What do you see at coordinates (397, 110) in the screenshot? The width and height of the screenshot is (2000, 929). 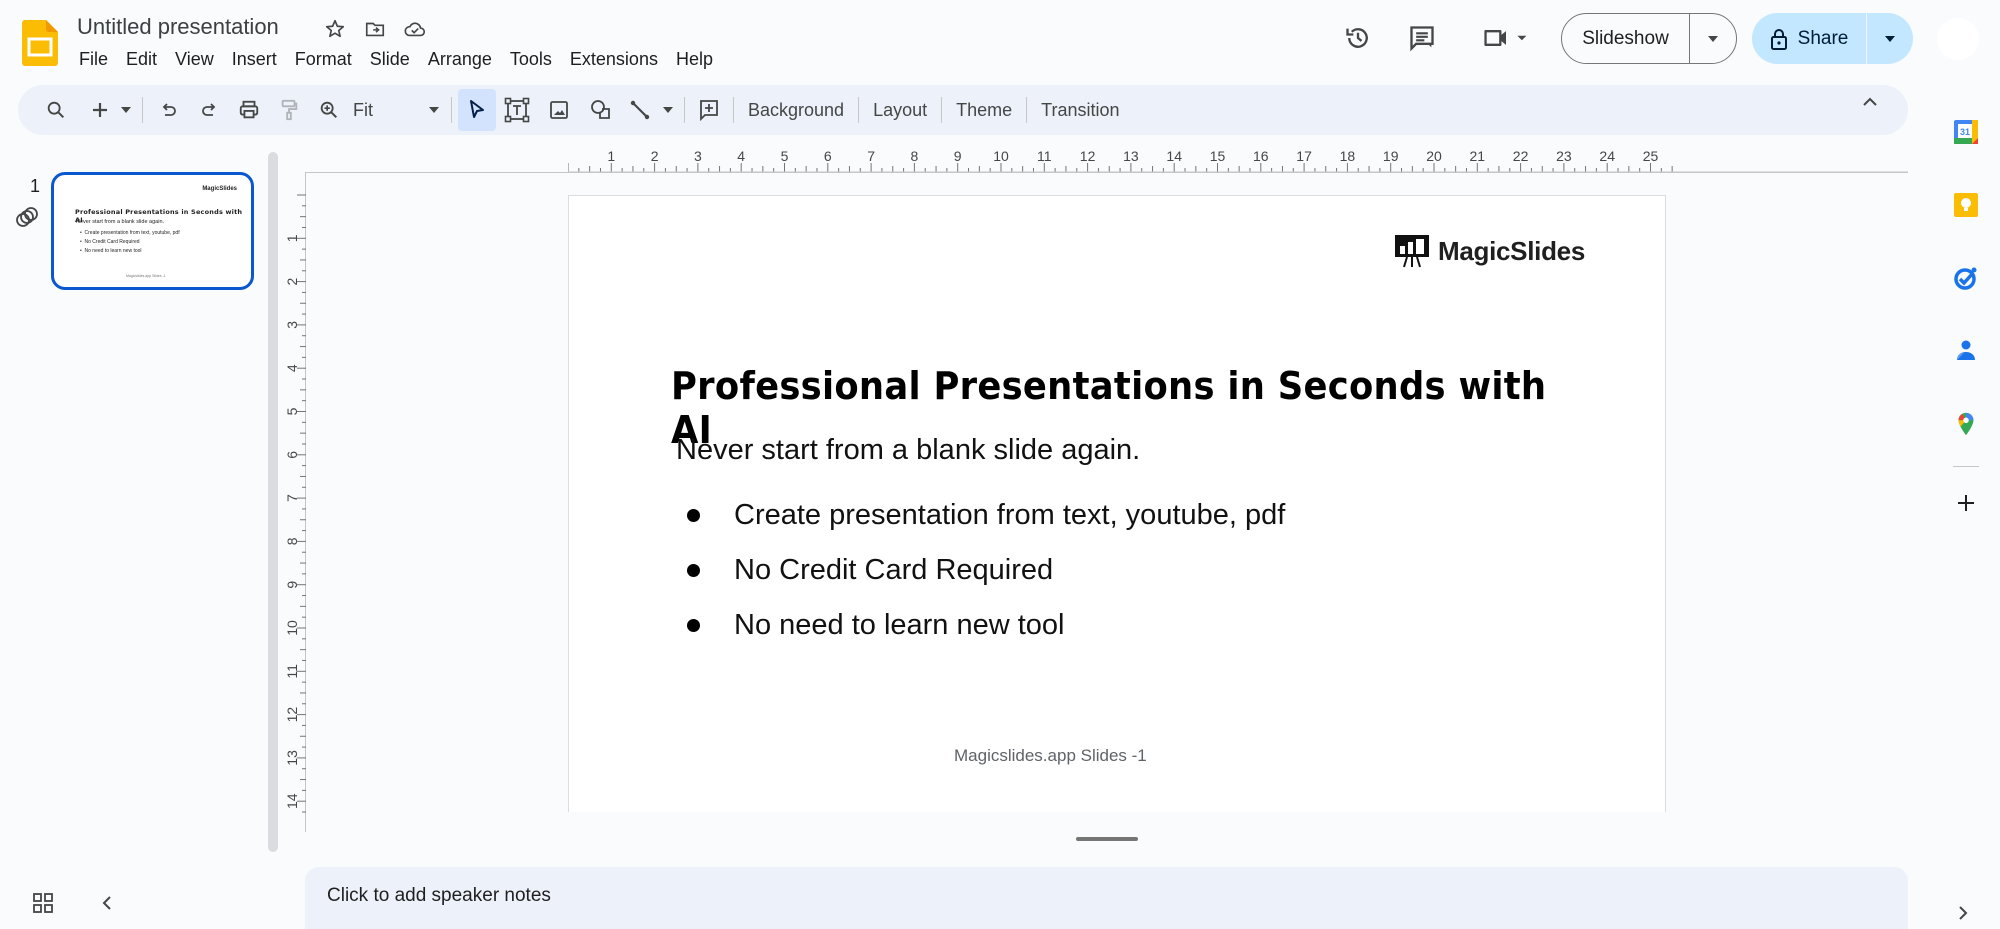 I see `zoom-select: Fit` at bounding box center [397, 110].